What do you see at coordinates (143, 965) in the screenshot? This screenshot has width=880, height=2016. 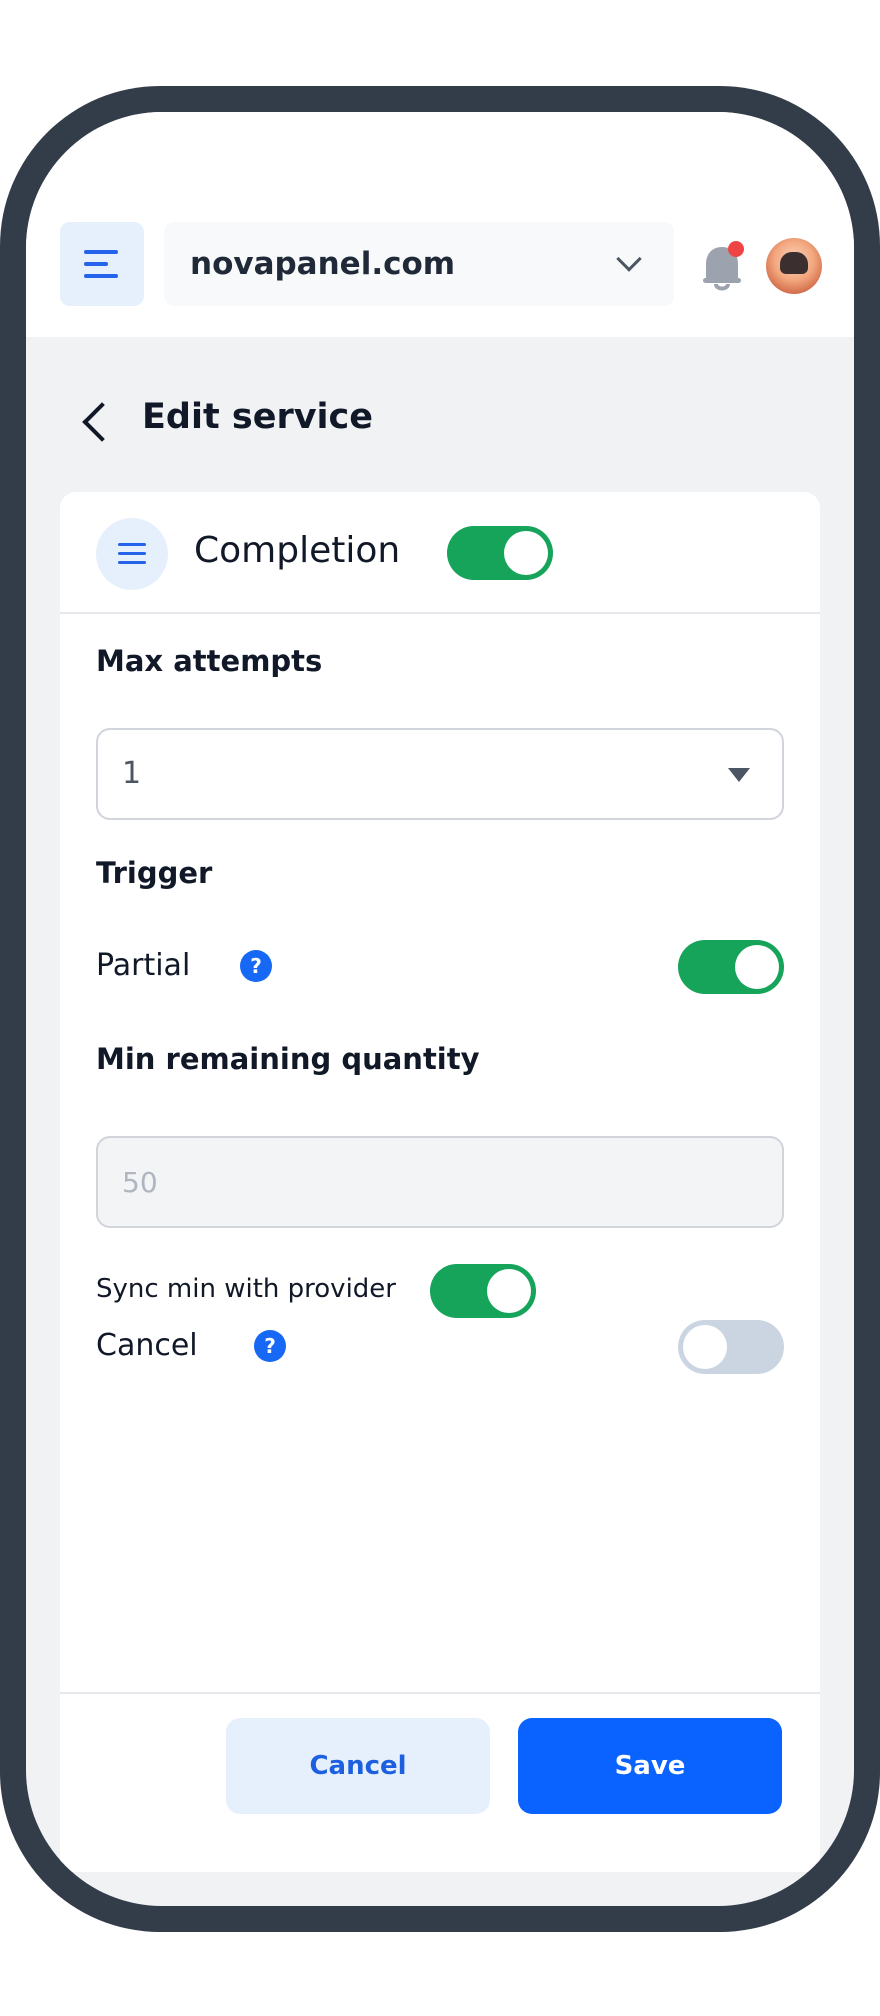 I see `partial-label: Partial` at bounding box center [143, 965].